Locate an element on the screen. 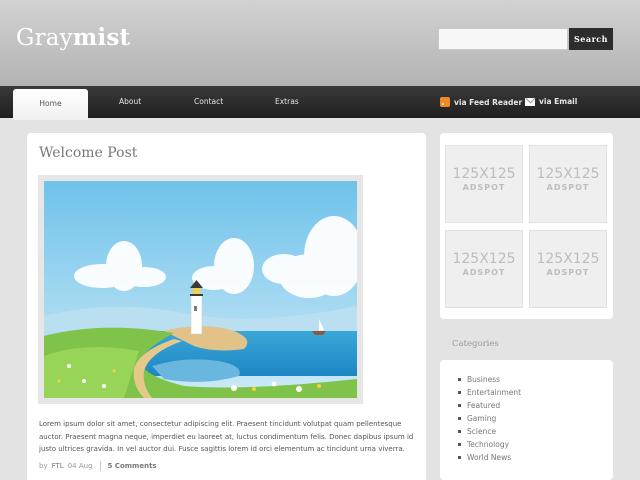  post-title: Welcome Post is located at coordinates (88, 153).